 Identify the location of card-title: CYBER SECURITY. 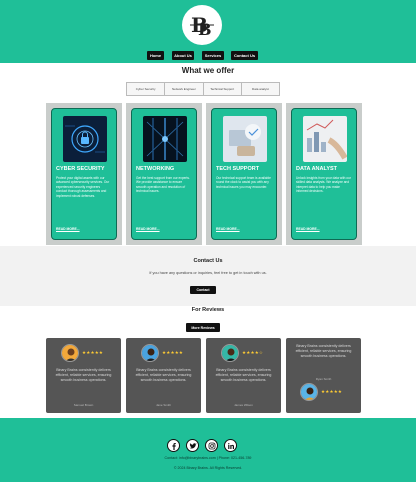
(80, 169).